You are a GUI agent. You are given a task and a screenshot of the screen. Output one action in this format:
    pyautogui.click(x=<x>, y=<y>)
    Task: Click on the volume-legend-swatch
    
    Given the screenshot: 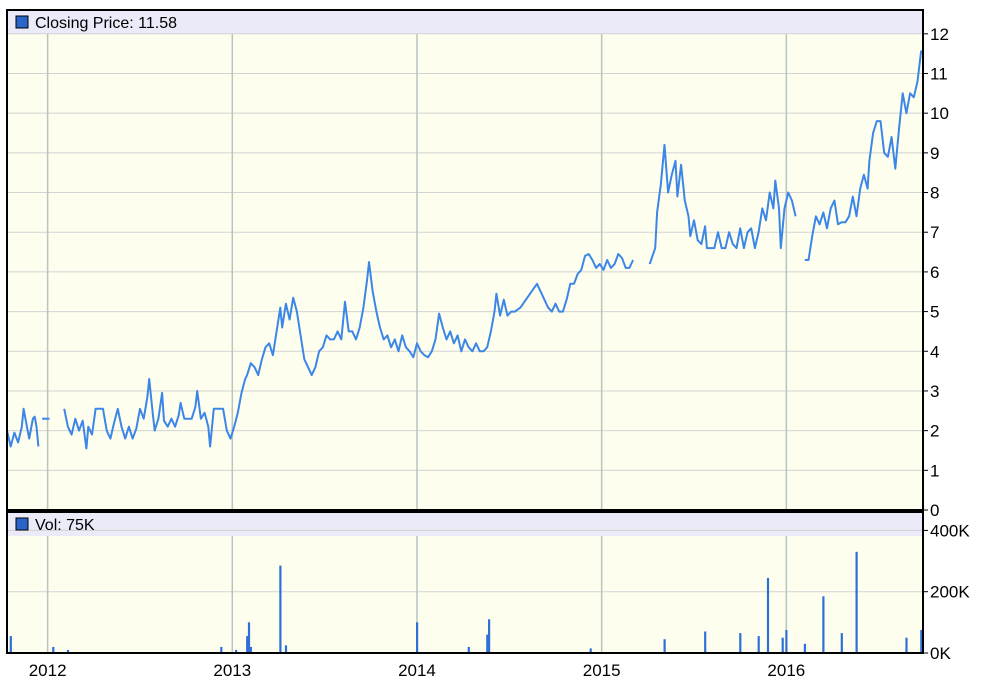 What is the action you would take?
    pyautogui.click(x=22, y=524)
    